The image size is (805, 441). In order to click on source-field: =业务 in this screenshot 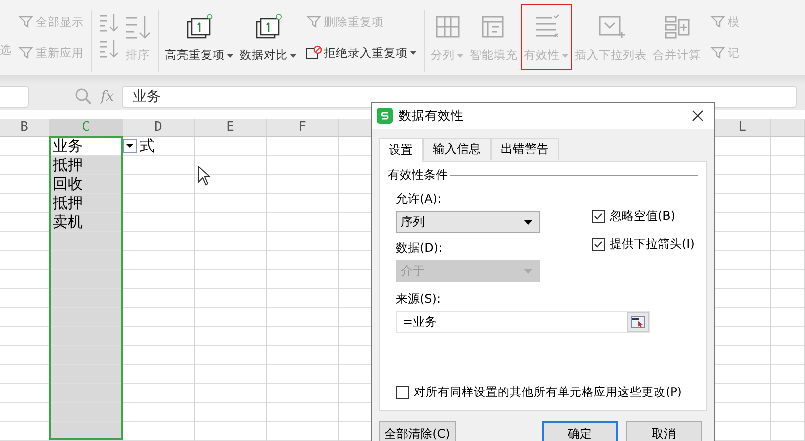, I will do `click(523, 322)`.